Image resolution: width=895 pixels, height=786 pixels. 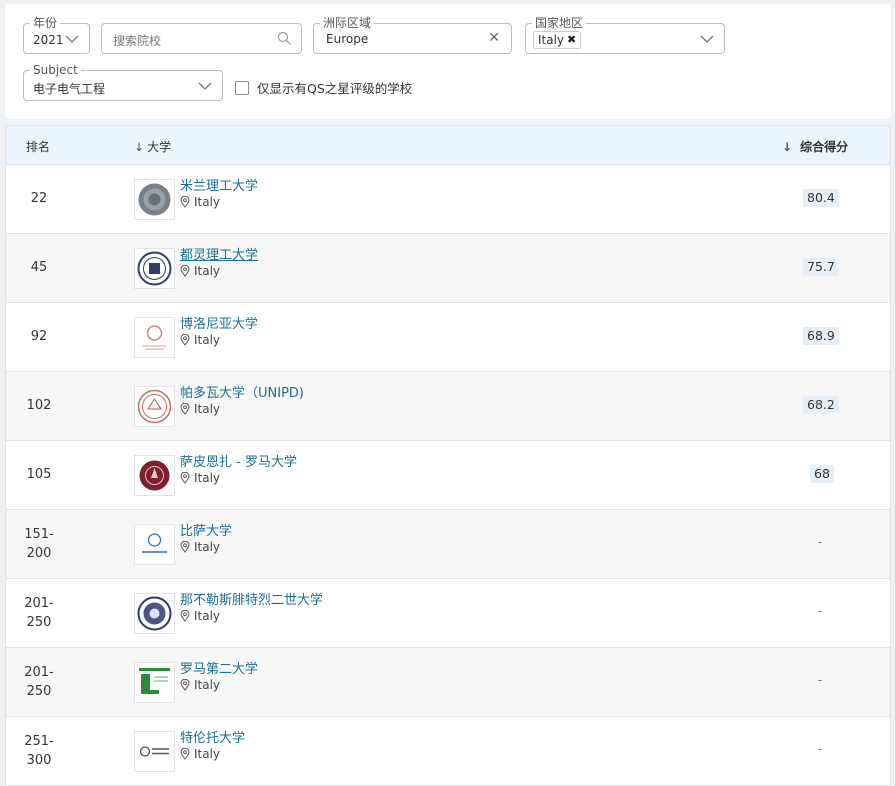 I want to click on rank-value: 251- 300, so click(x=39, y=751).